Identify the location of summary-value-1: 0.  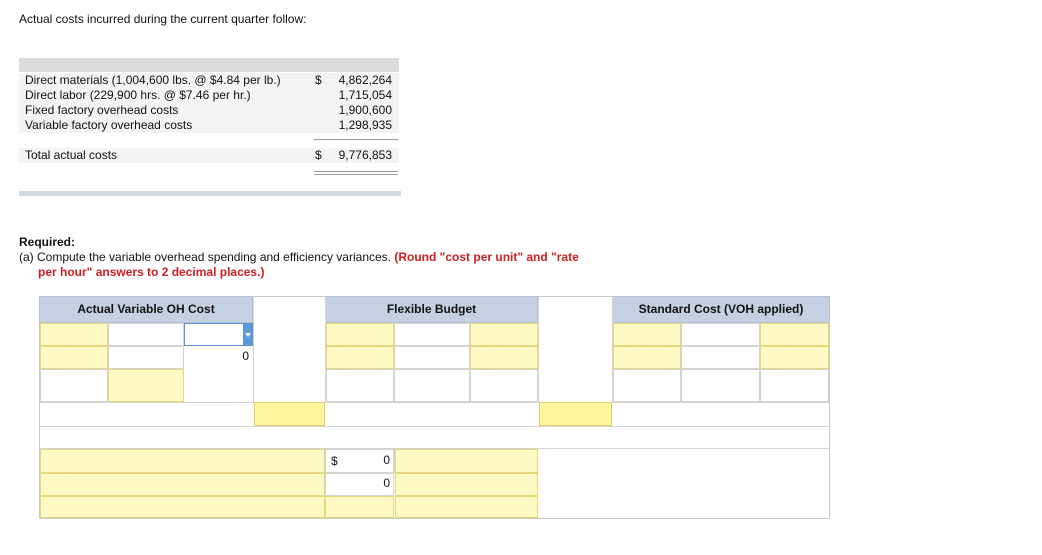
(386, 460).